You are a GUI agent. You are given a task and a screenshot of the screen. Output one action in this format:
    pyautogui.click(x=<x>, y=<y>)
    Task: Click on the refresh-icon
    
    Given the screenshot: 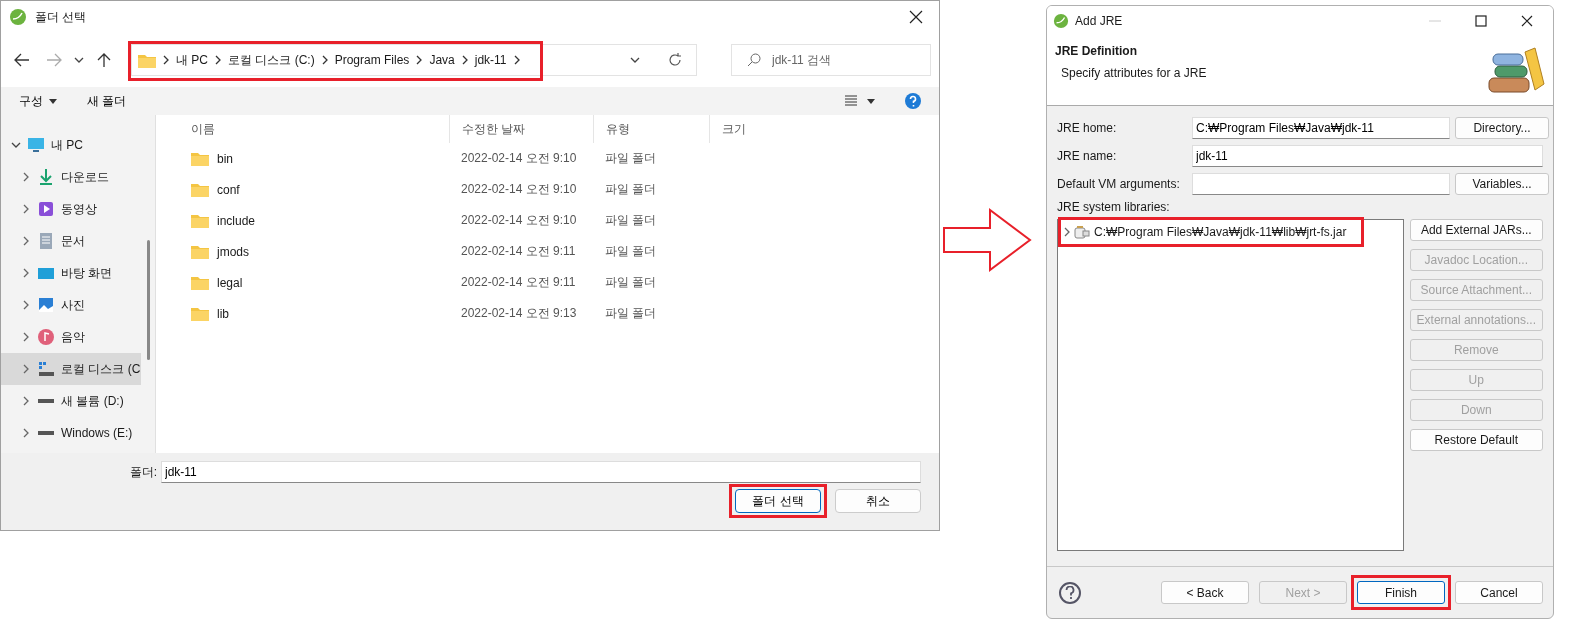 What is the action you would take?
    pyautogui.click(x=675, y=60)
    